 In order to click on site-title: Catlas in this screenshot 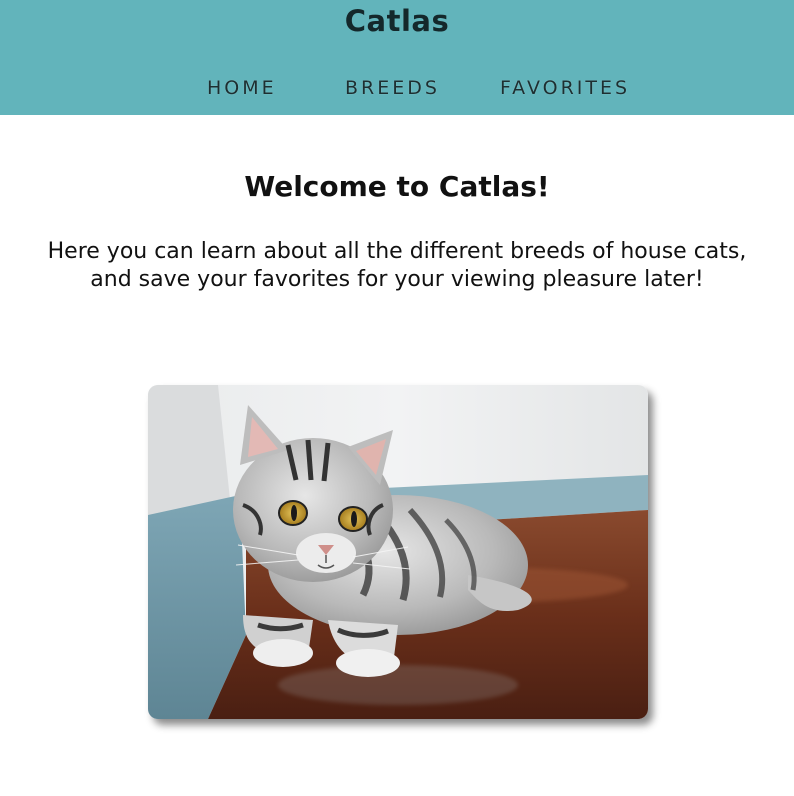, I will do `click(397, 21)`.